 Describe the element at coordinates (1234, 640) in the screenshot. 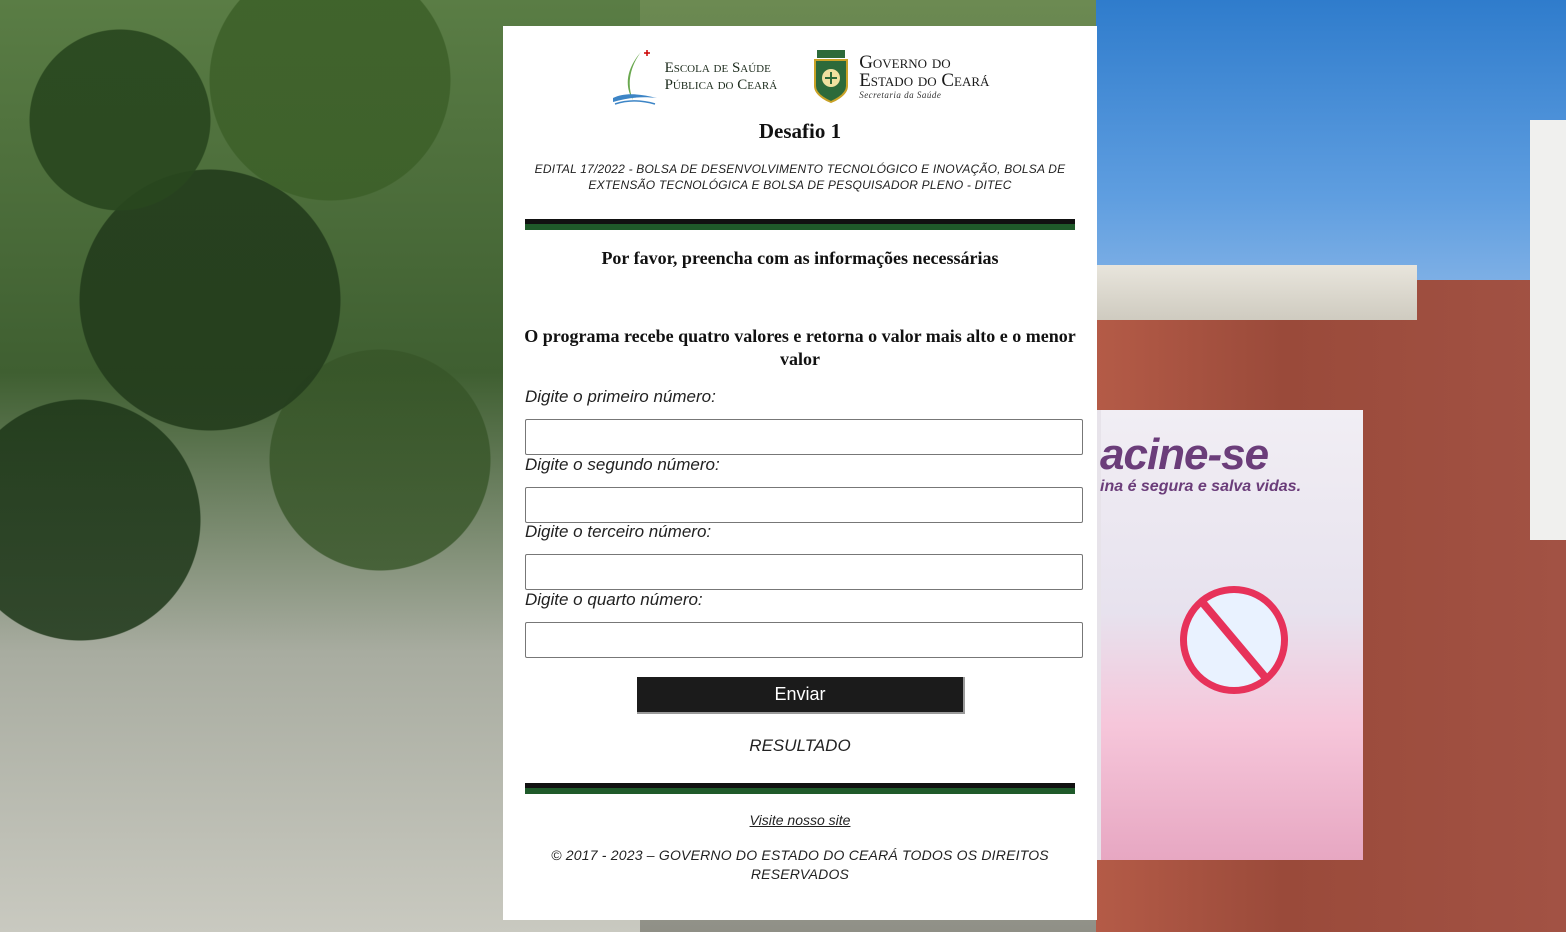

I see `virus-prohibited-icon` at that location.